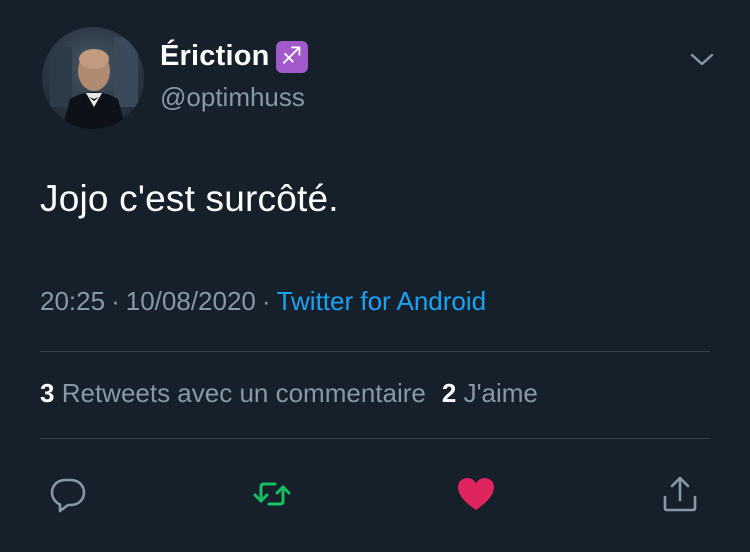  What do you see at coordinates (500, 393) in the screenshot?
I see `likes-label: J'aime` at bounding box center [500, 393].